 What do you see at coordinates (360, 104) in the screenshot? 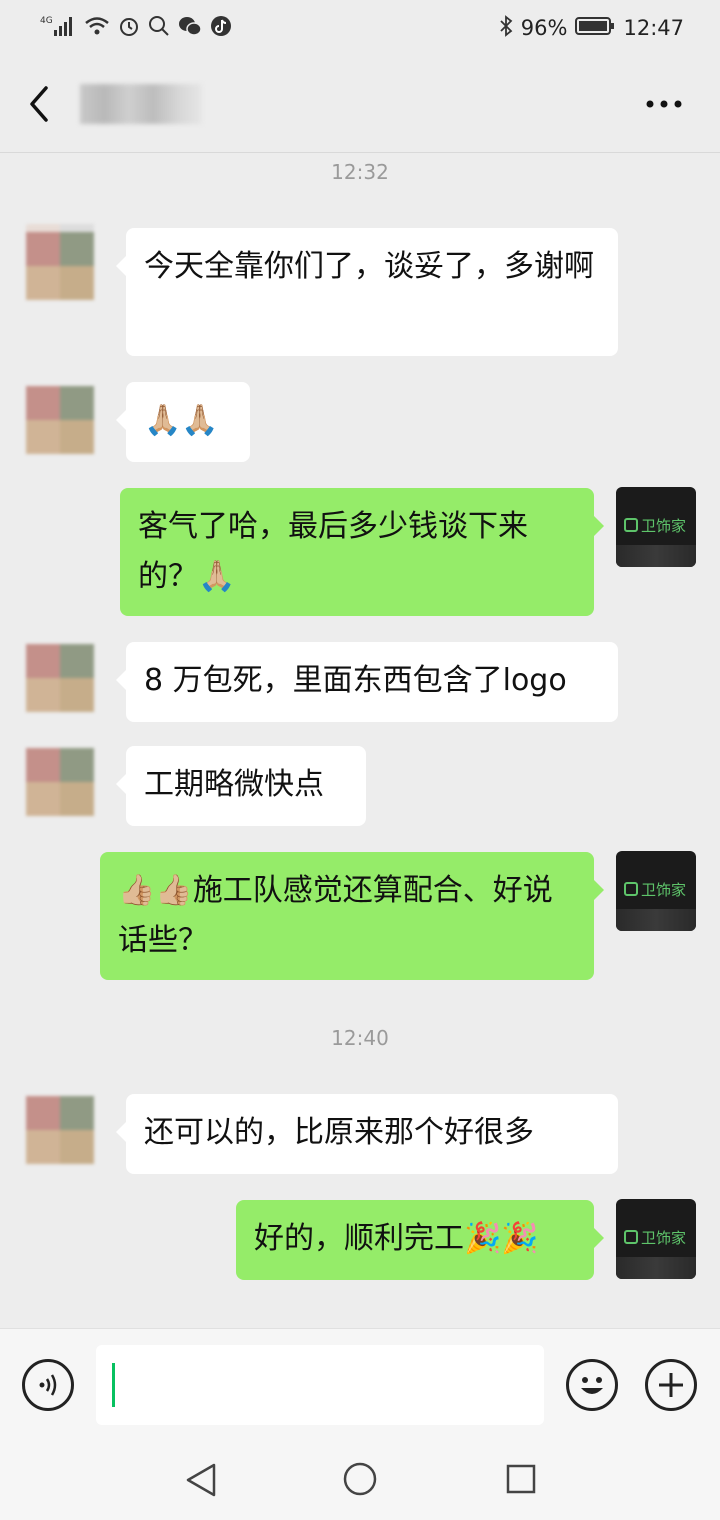
I see `chat-header` at bounding box center [360, 104].